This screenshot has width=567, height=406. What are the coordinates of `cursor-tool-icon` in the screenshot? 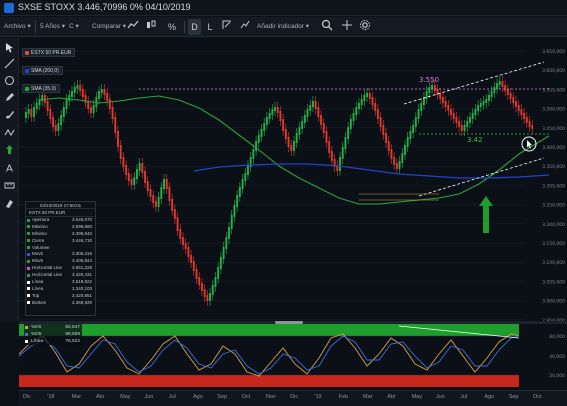 It's located at (9, 47).